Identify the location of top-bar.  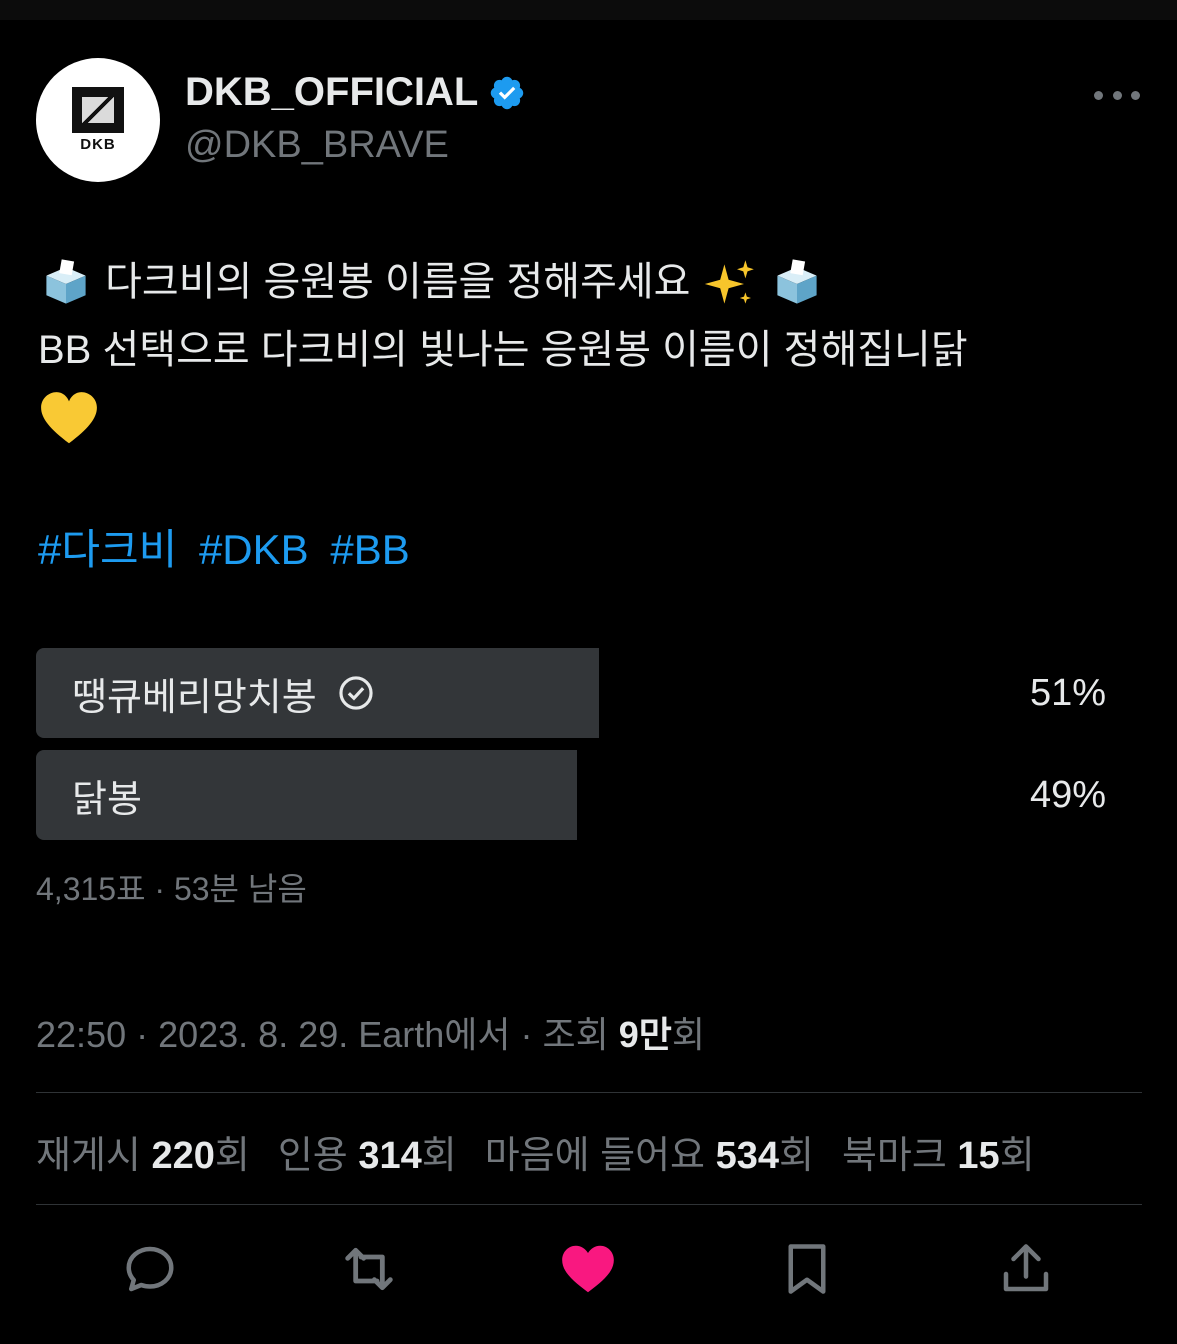
(588, 10).